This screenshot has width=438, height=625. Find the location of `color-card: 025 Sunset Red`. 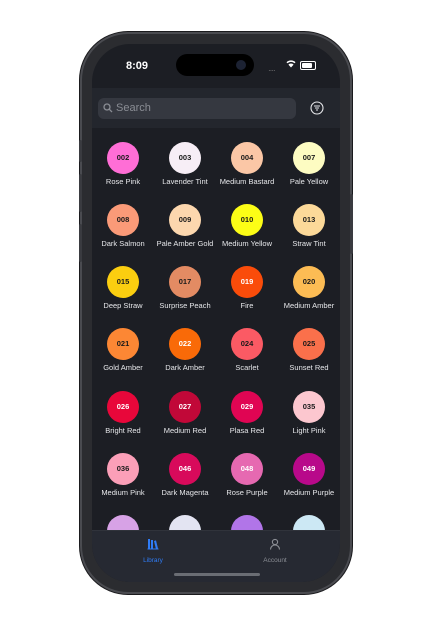

color-card: 025 Sunset Red is located at coordinates (309, 357).